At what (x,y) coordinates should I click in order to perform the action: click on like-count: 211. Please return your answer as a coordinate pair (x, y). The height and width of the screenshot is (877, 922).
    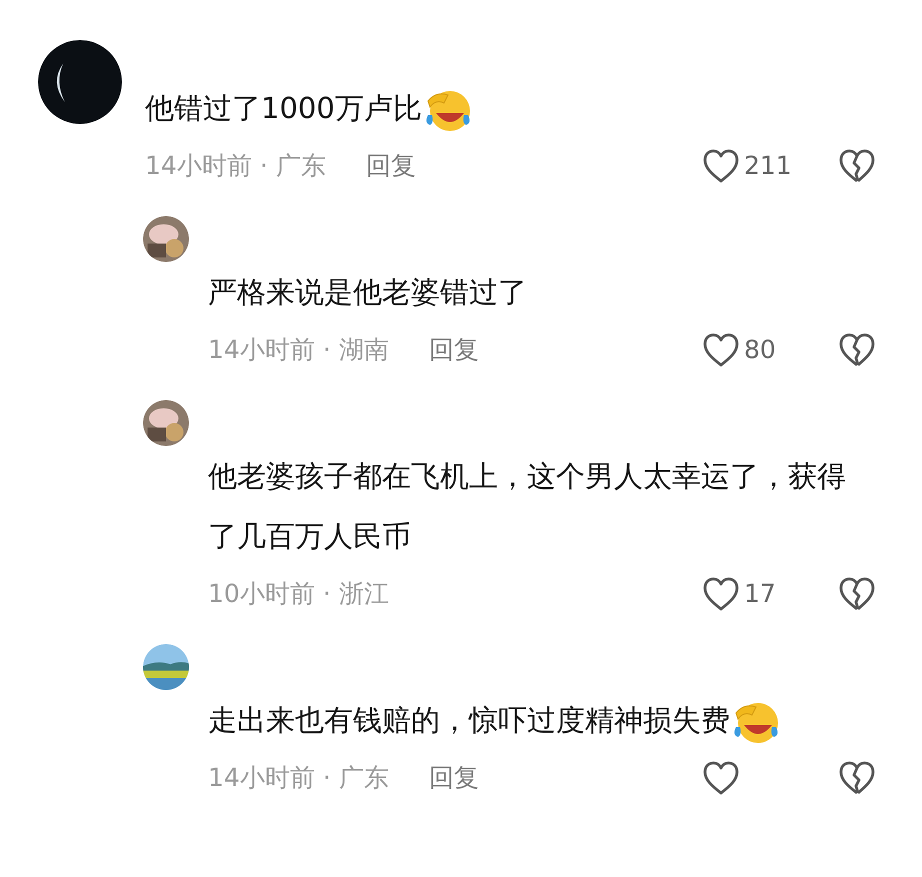
    Looking at the image, I should click on (768, 166).